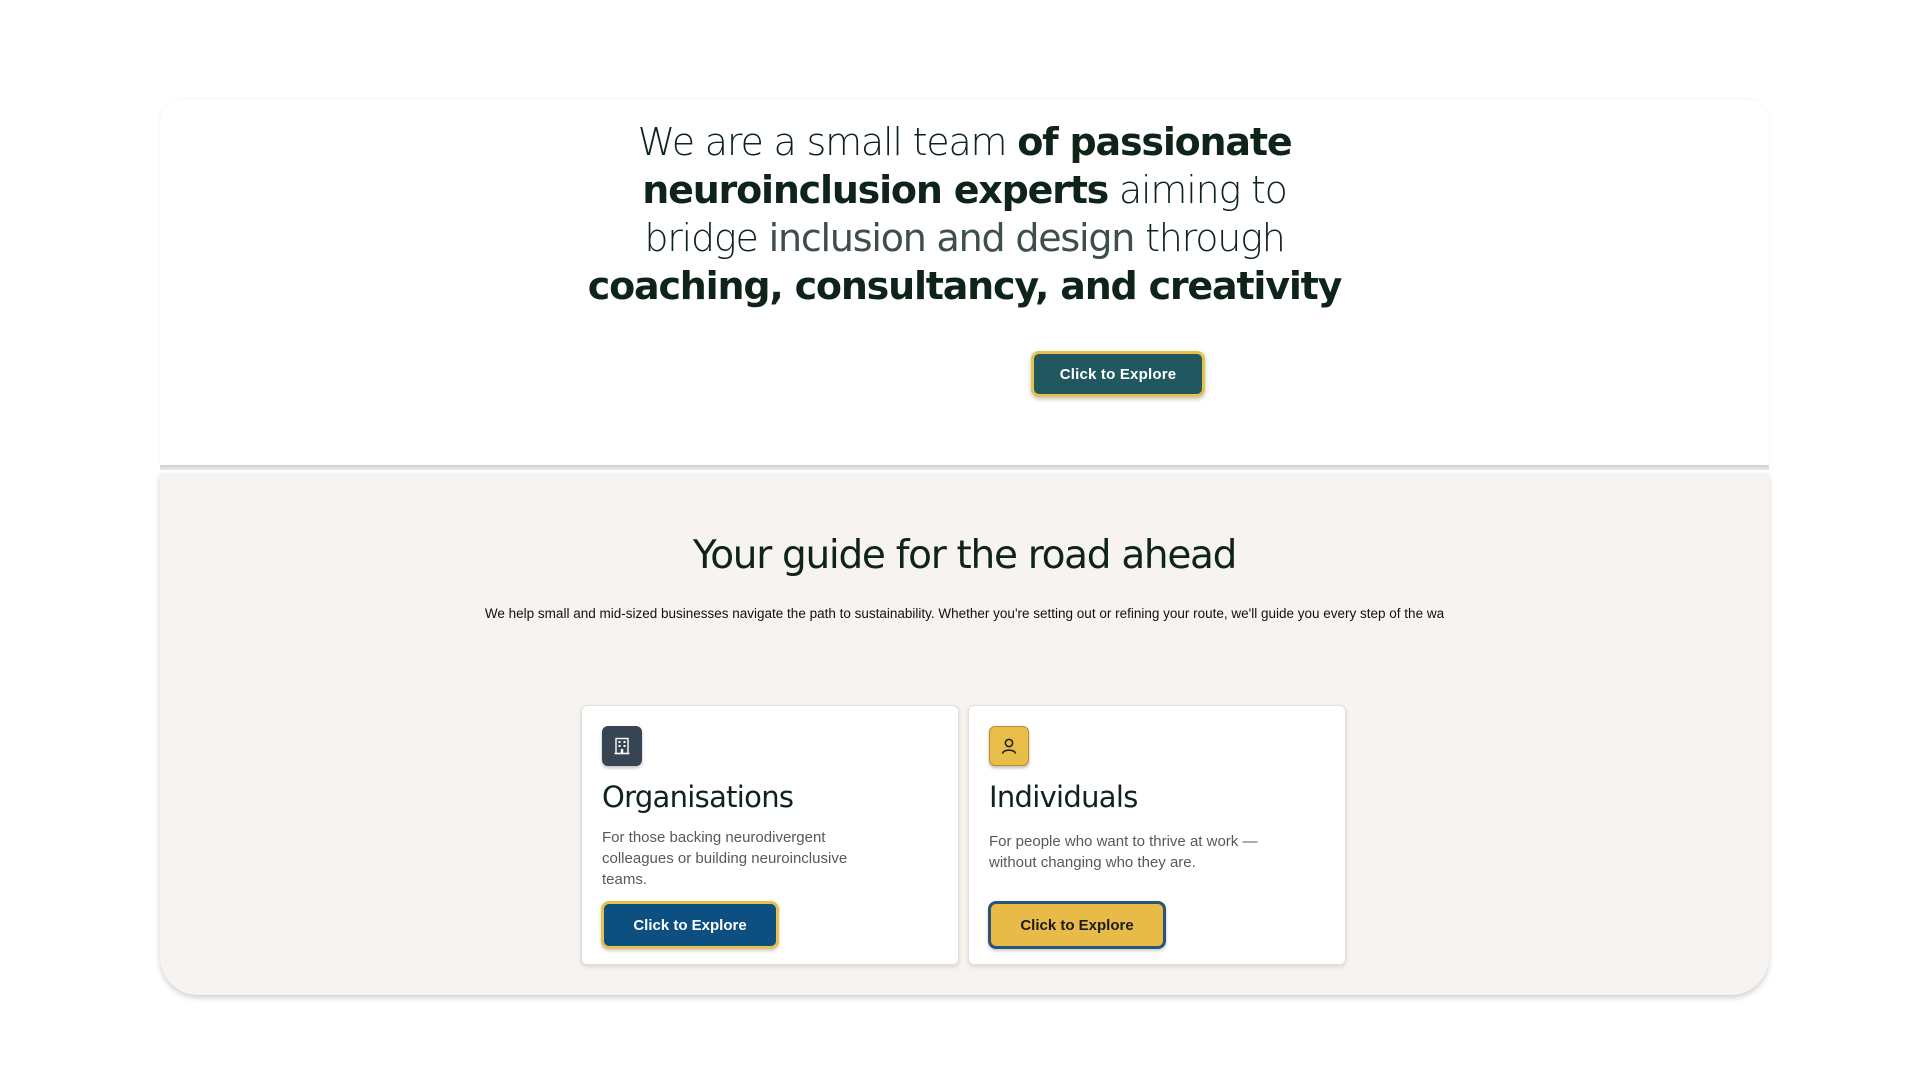  I want to click on building-icon, so click(622, 746).